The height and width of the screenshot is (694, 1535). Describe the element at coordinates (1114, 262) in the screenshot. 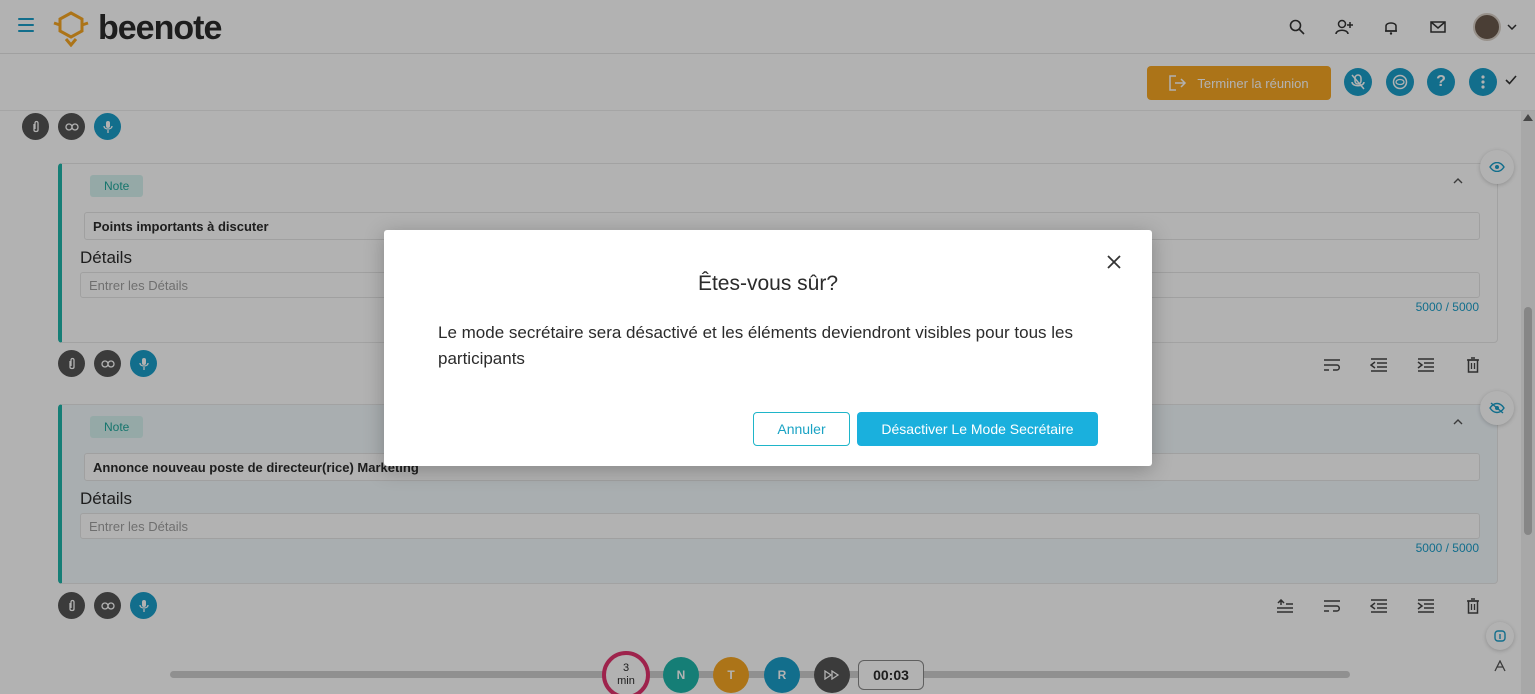

I see `close-icon` at that location.